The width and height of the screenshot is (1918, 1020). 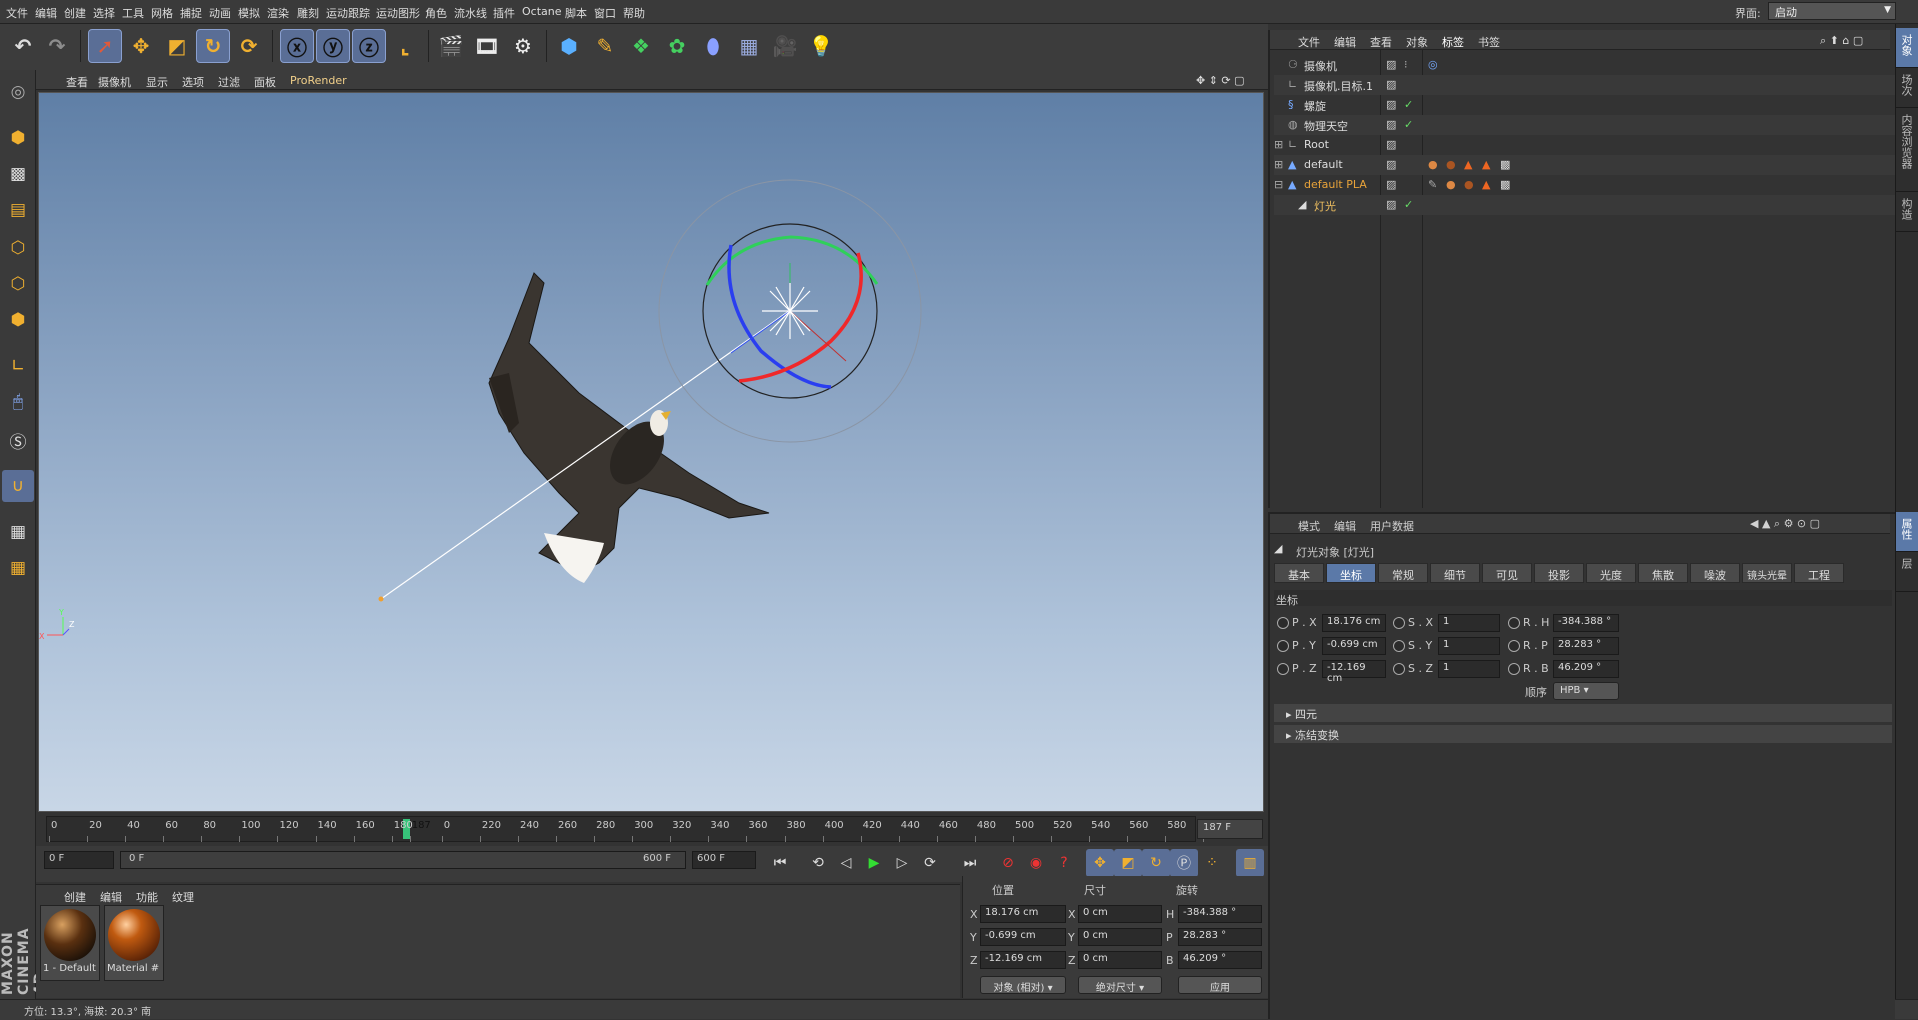 What do you see at coordinates (1585, 145) in the screenshot?
I see `object-row-root: ⊞ ∟ Root ▨` at bounding box center [1585, 145].